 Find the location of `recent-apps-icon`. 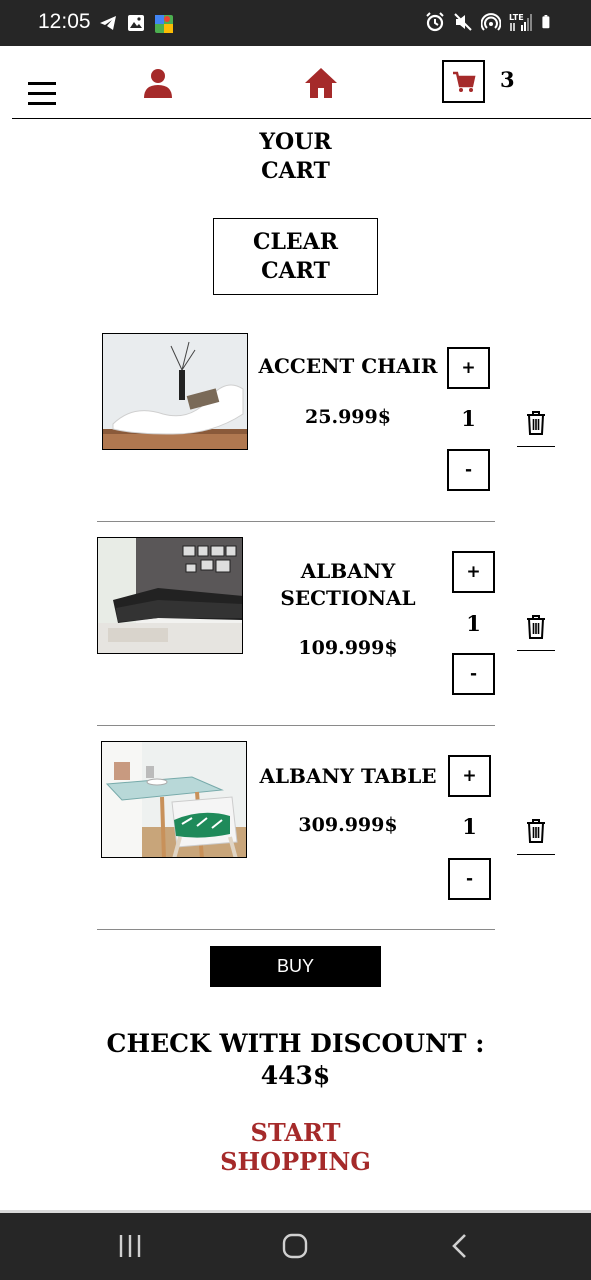

recent-apps-icon is located at coordinates (130, 1246).